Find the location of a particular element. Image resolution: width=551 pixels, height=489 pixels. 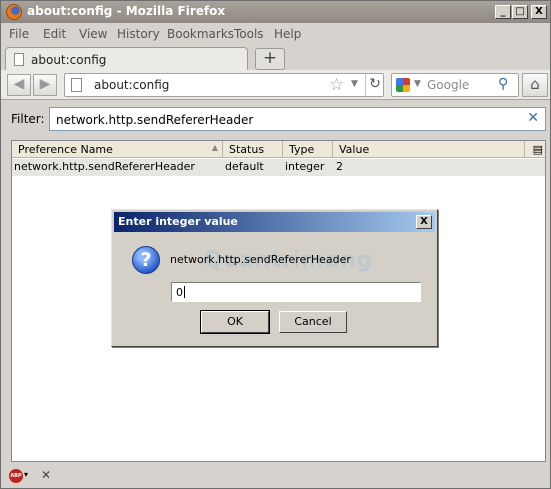

new-tab-button: + is located at coordinates (270, 59).